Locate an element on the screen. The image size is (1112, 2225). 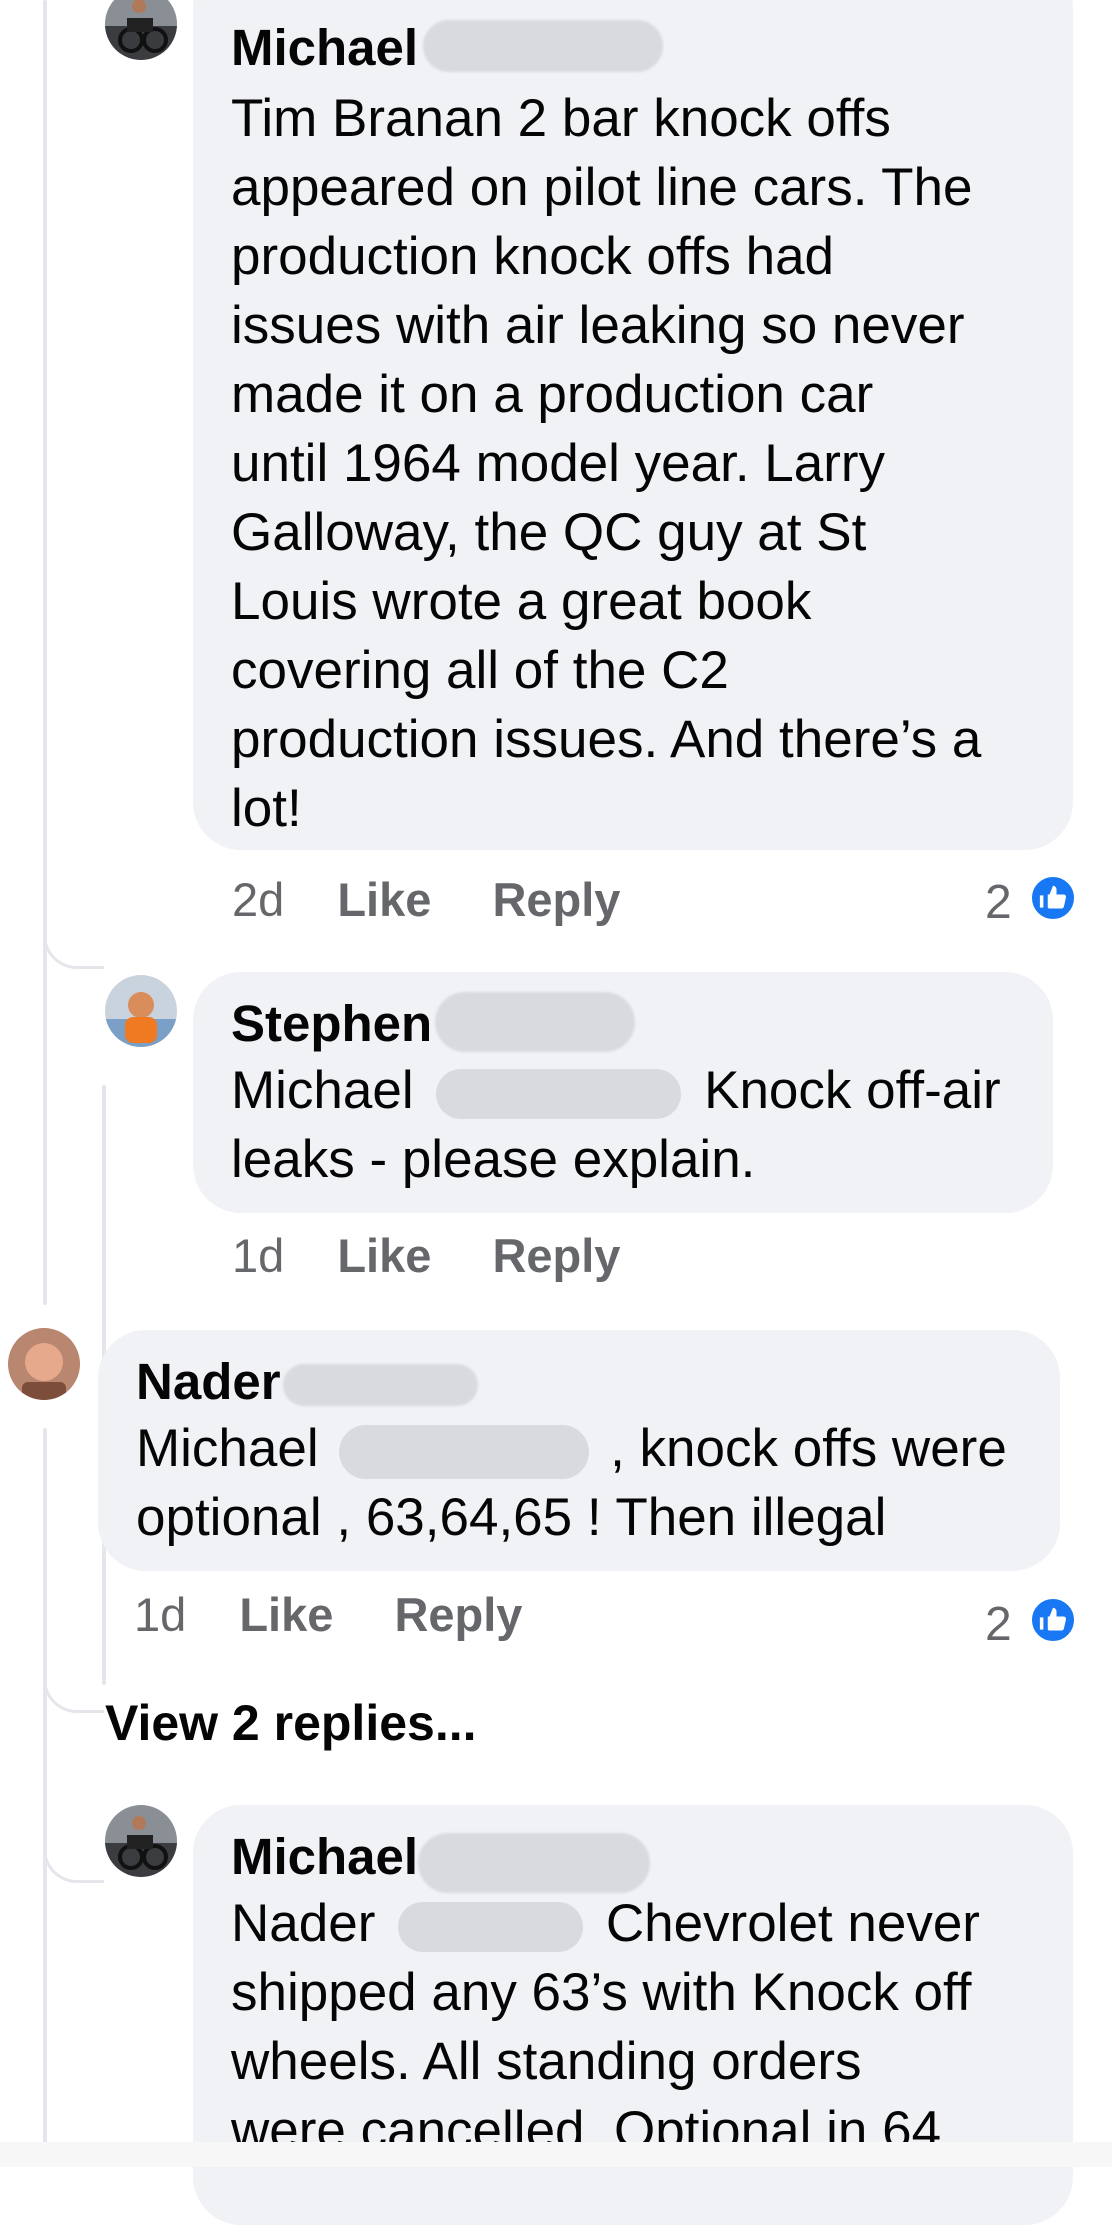
comment-author: Nader is located at coordinates (208, 1382).